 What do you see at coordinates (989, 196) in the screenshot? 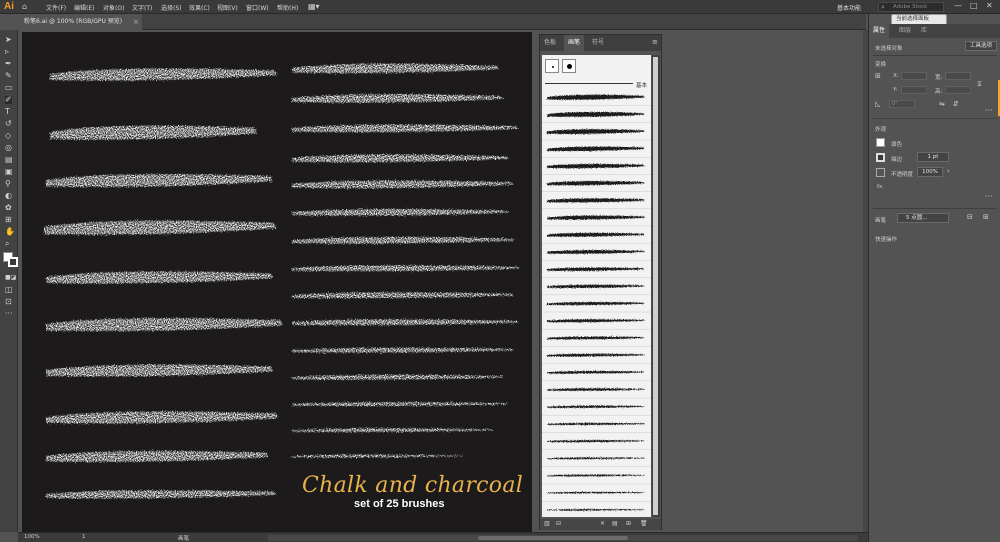
I see `more-appearance-options-icon: ···` at bounding box center [989, 196].